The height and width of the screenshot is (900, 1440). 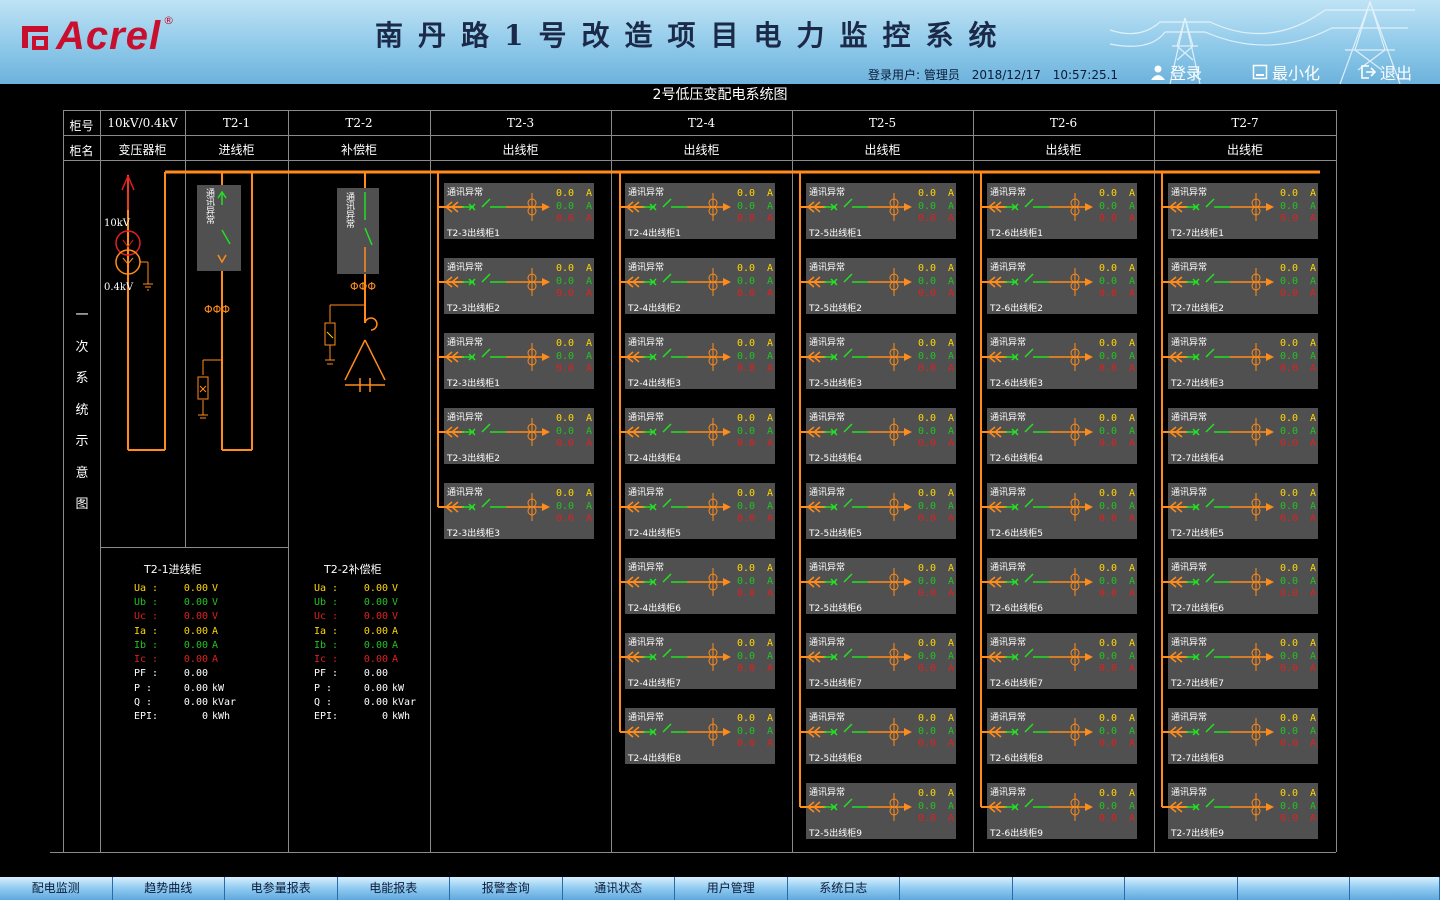 What do you see at coordinates (1189, 718) in the screenshot?
I see `feeder-comm-status: 通讯异常` at bounding box center [1189, 718].